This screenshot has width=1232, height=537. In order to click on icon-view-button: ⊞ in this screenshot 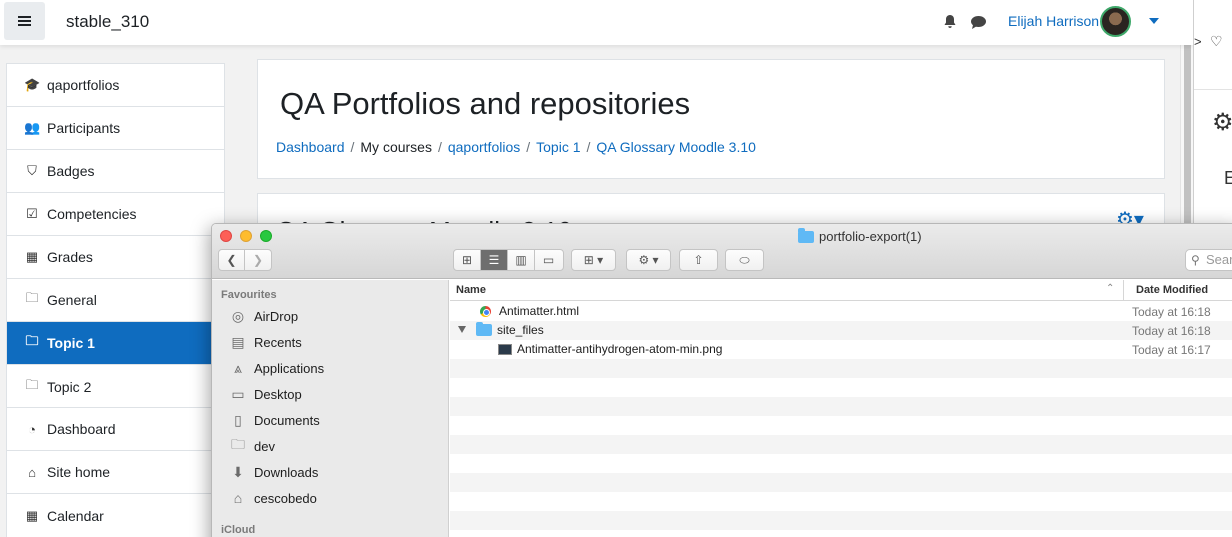, I will do `click(467, 260)`.